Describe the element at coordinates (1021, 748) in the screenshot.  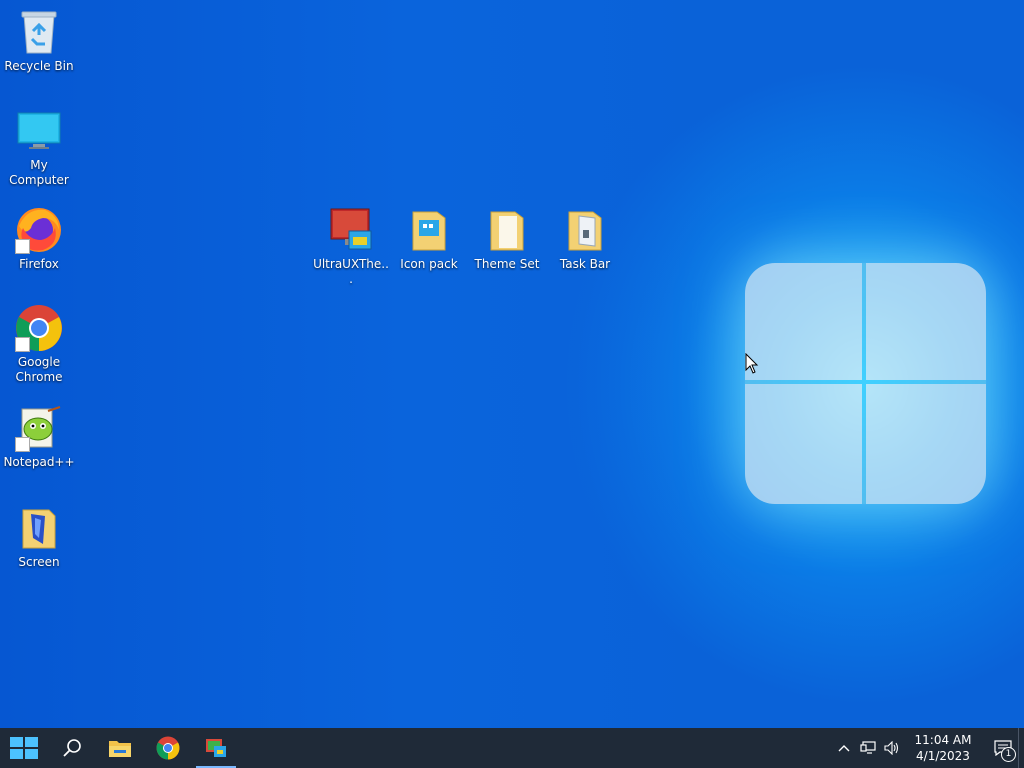
I see `show-desktop-button` at that location.